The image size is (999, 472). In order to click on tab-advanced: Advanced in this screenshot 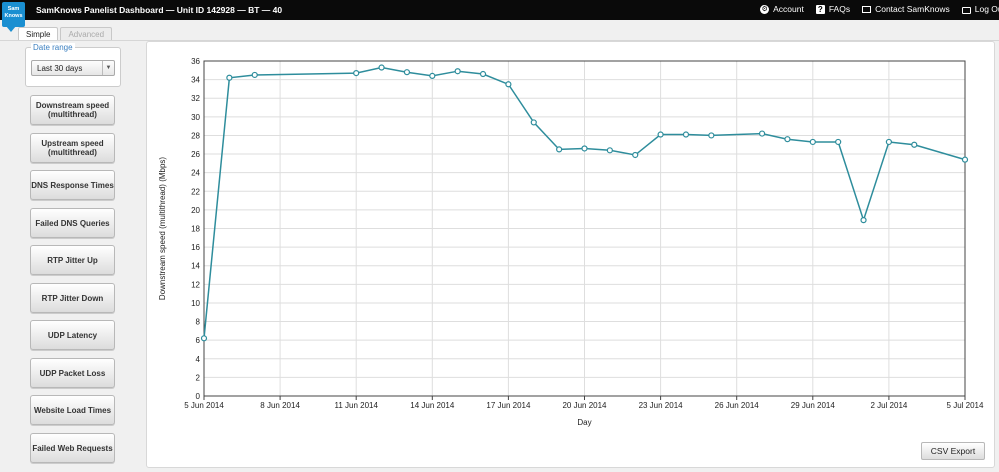, I will do `click(86, 33)`.